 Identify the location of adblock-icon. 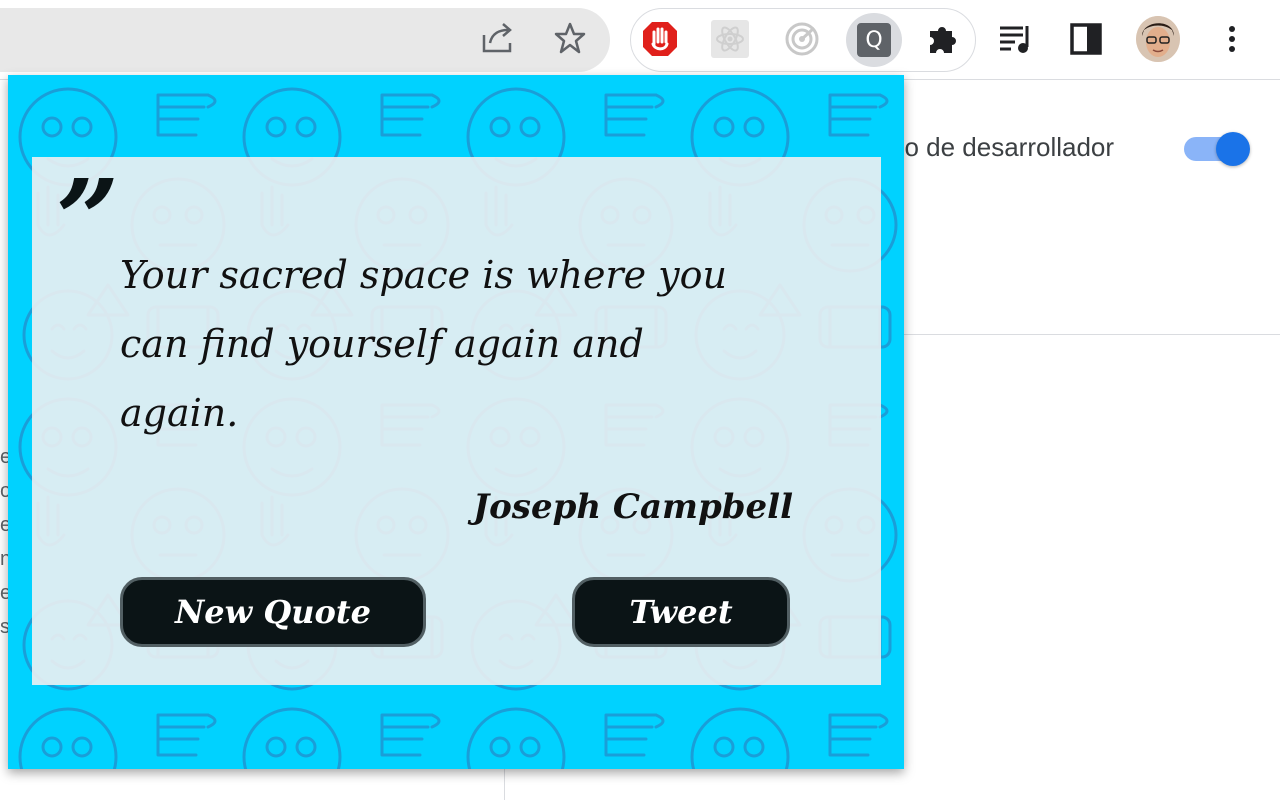
(660, 39).